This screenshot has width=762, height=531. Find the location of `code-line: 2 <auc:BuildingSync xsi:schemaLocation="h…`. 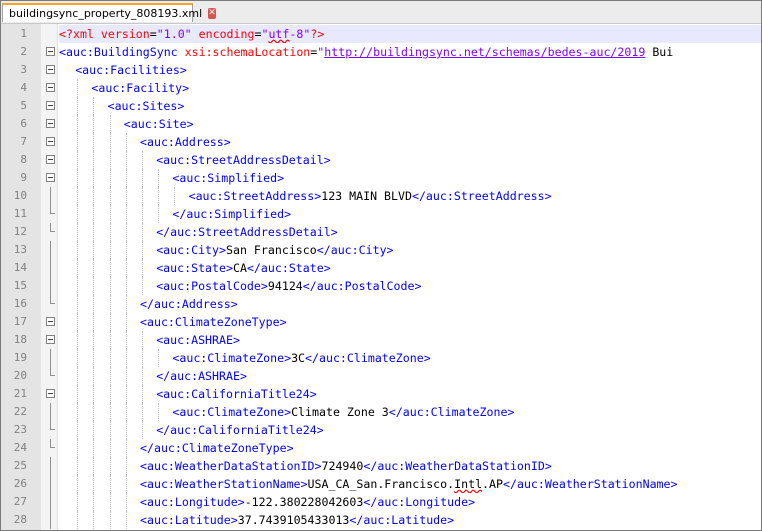

code-line: 2 <auc:BuildingSync xsi:schemaLocation="h… is located at coordinates (381, 52).